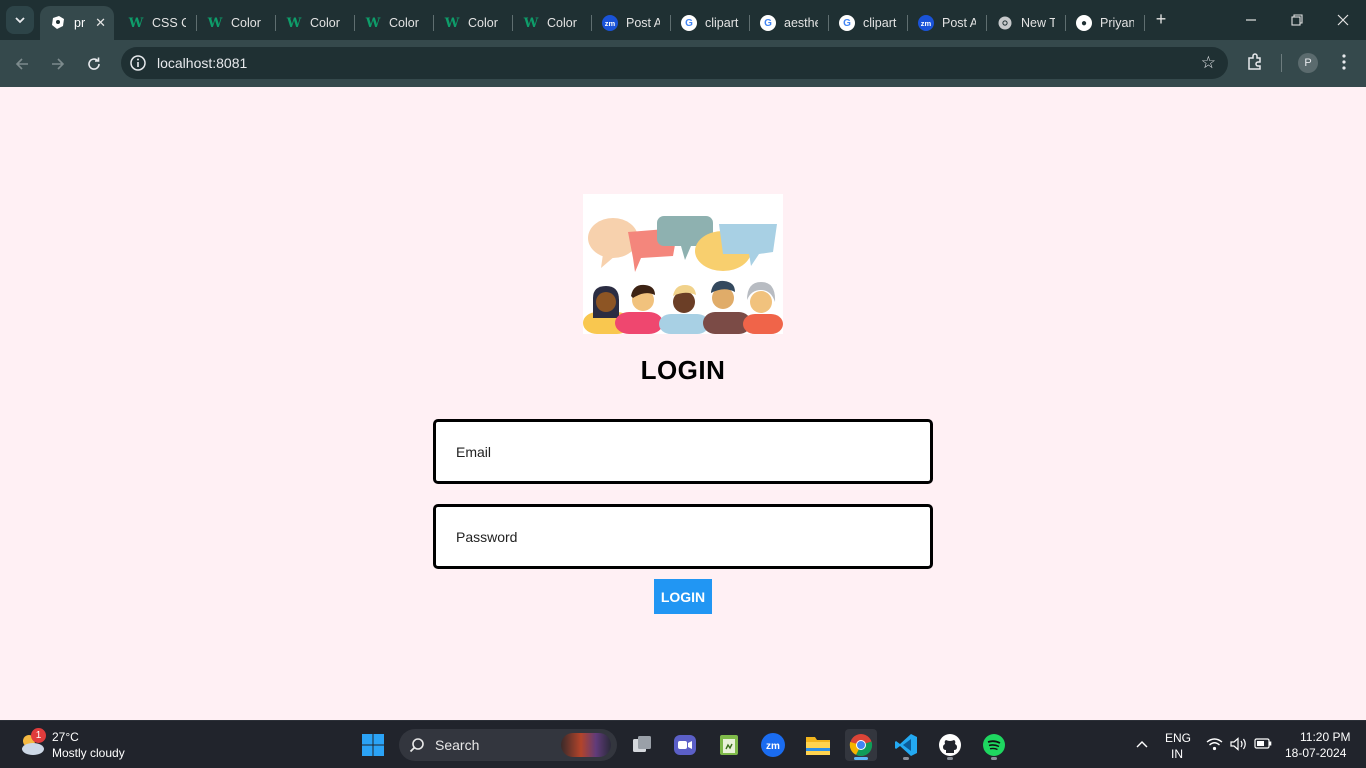 The height and width of the screenshot is (768, 1366). I want to click on project-icon, so click(58, 23).